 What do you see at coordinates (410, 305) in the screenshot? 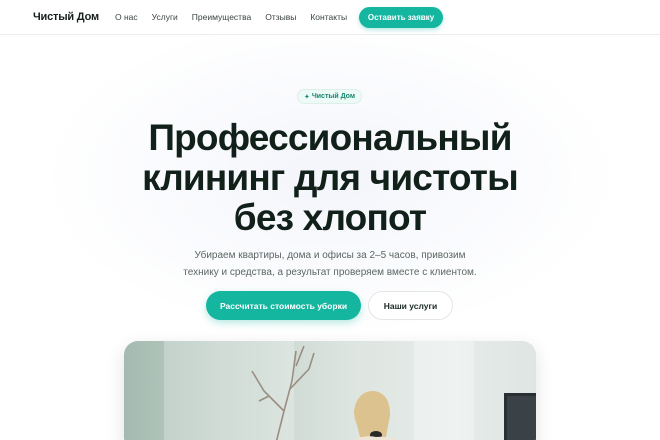
I see `our-services-button: Наши услуги` at bounding box center [410, 305].